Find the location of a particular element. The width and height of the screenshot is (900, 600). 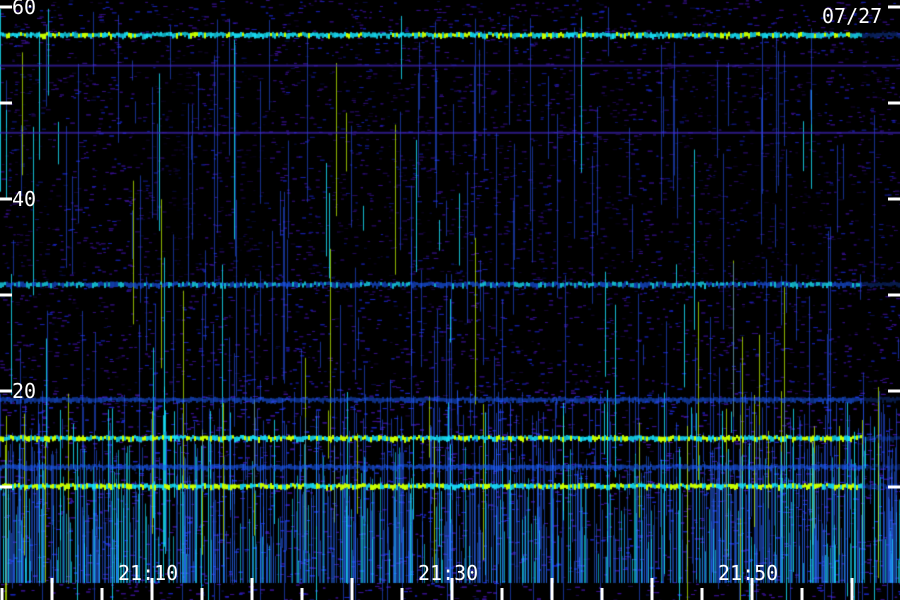

y-tick-label-20: 20 is located at coordinates (24, 391).